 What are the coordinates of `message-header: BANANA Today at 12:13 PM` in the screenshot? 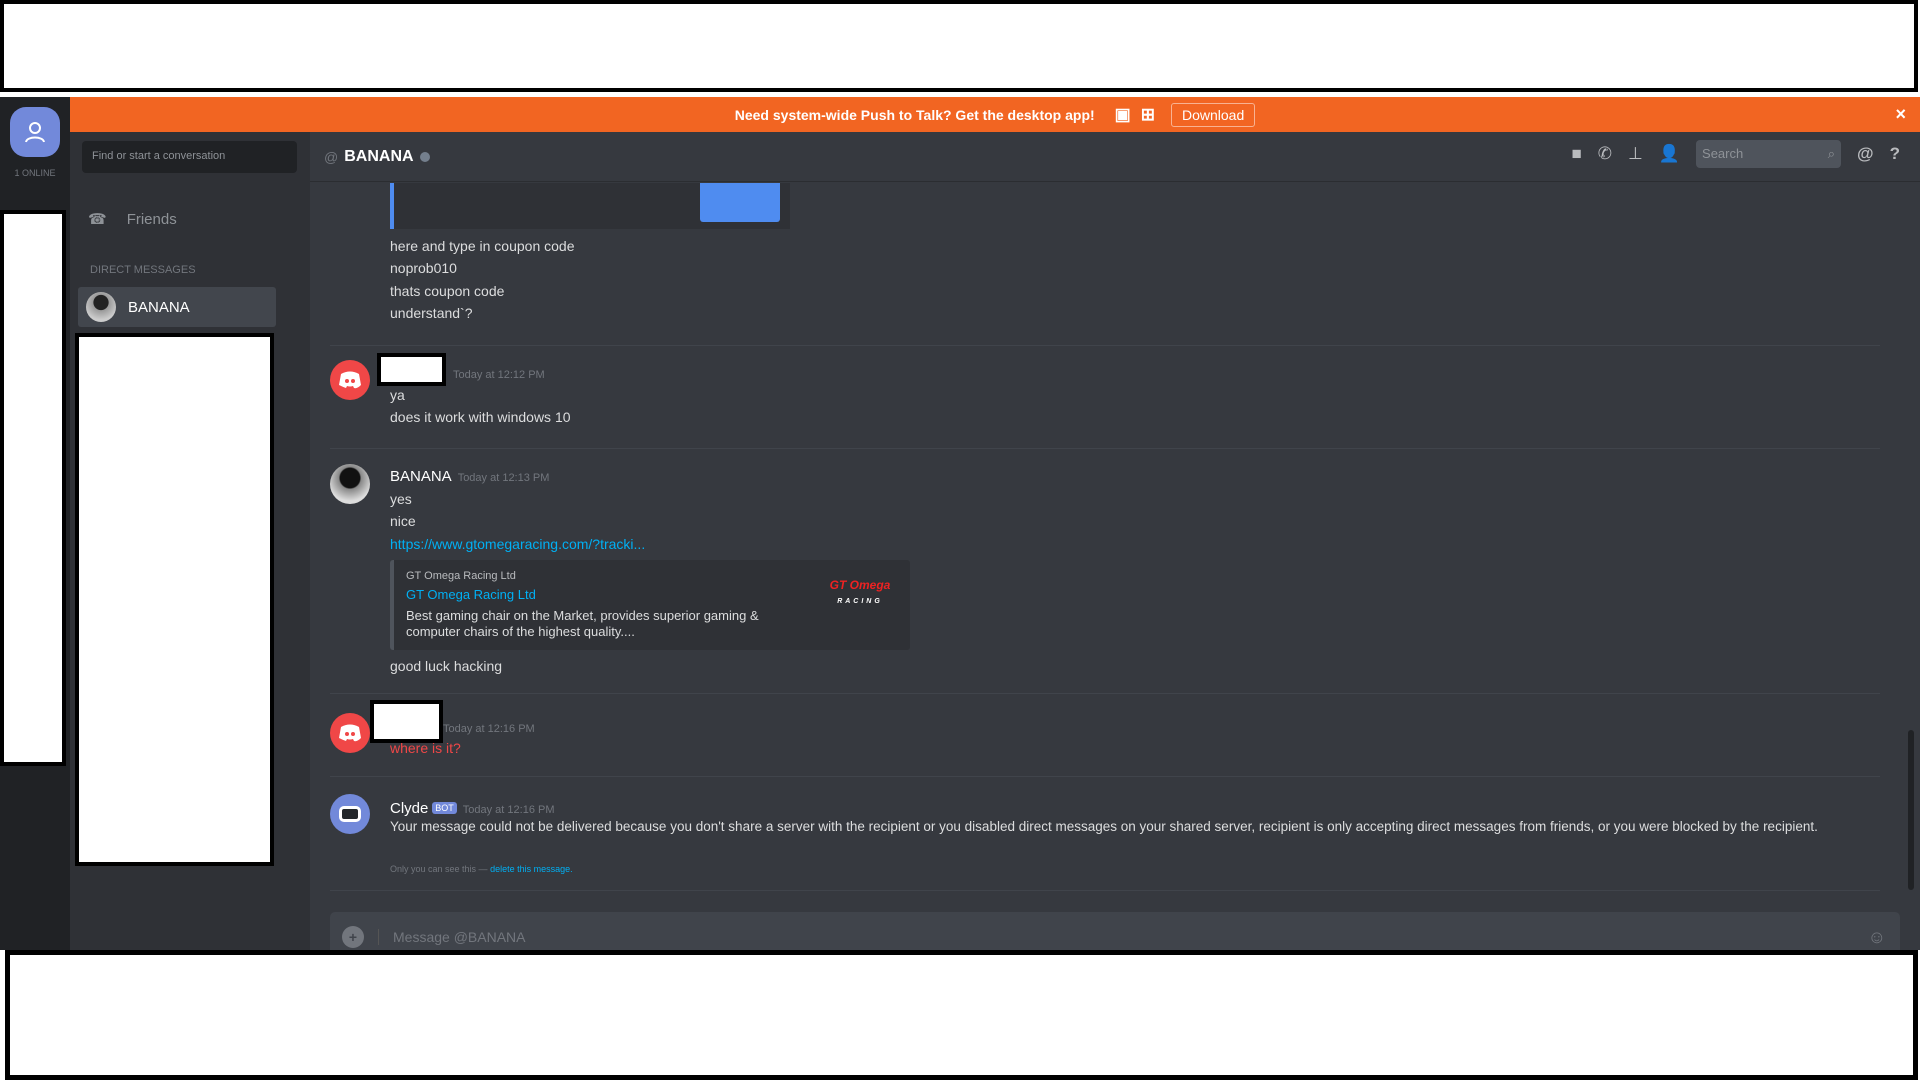 It's located at (469, 477).